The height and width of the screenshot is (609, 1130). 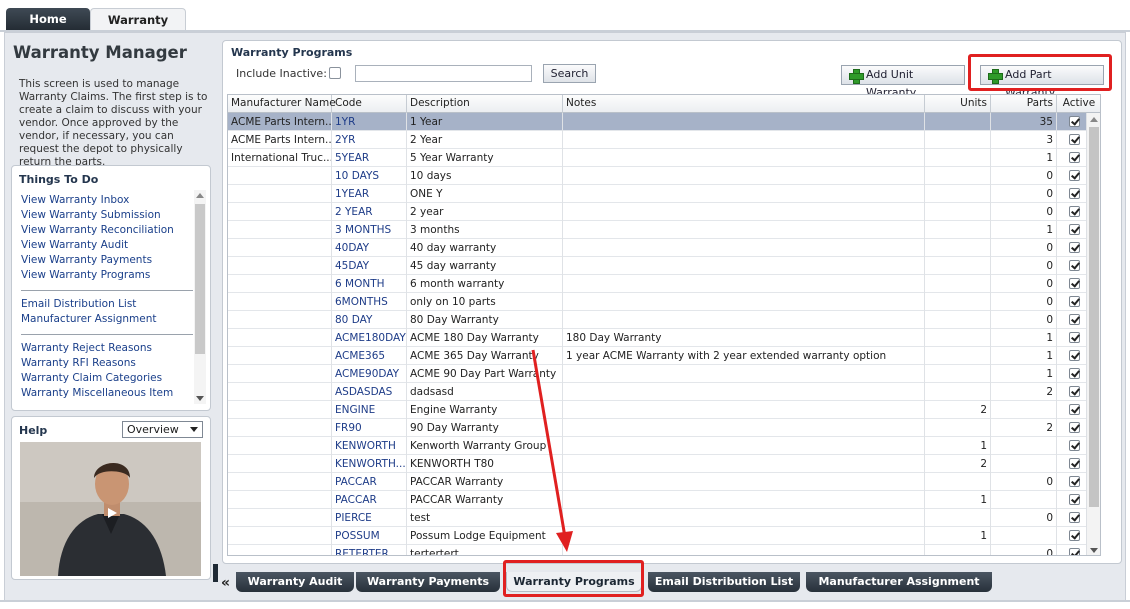 I want to click on todo-link: View Warranty Programs, so click(x=107, y=275).